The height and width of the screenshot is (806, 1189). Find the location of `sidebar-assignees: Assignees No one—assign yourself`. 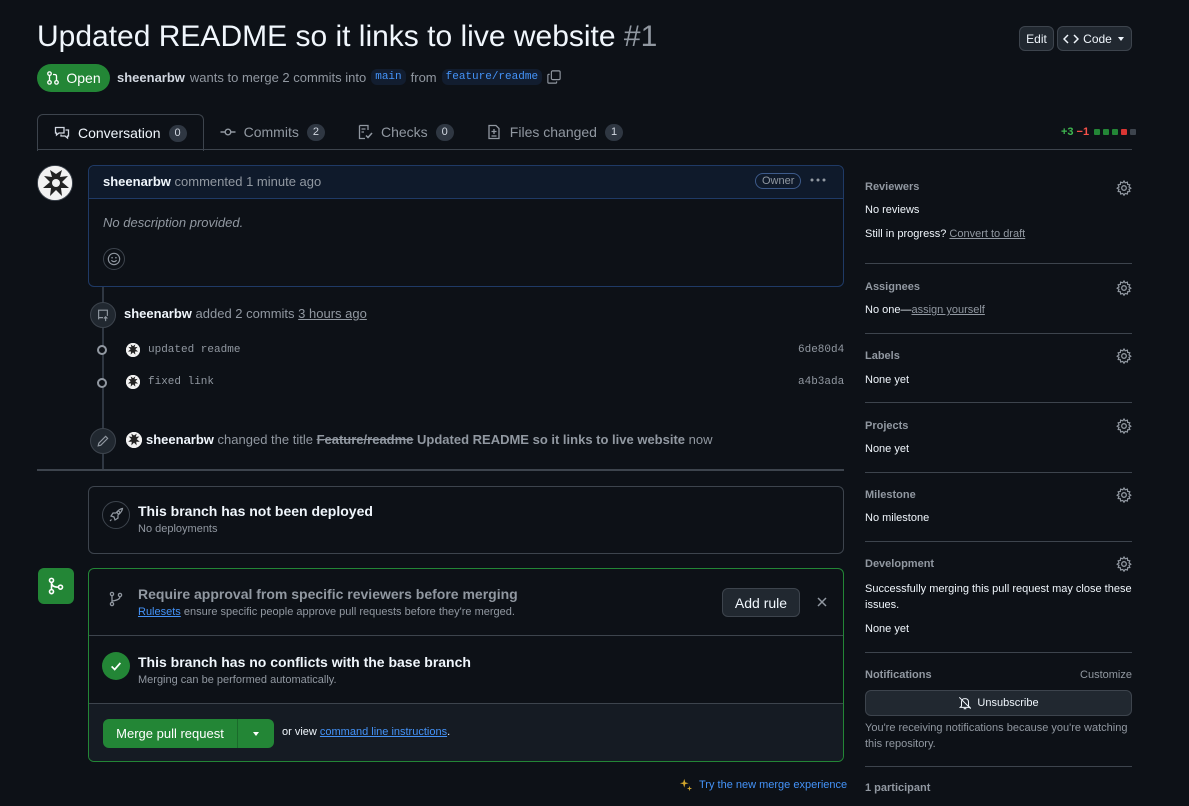

sidebar-assignees: Assignees No one—assign yourself is located at coordinates (998, 300).